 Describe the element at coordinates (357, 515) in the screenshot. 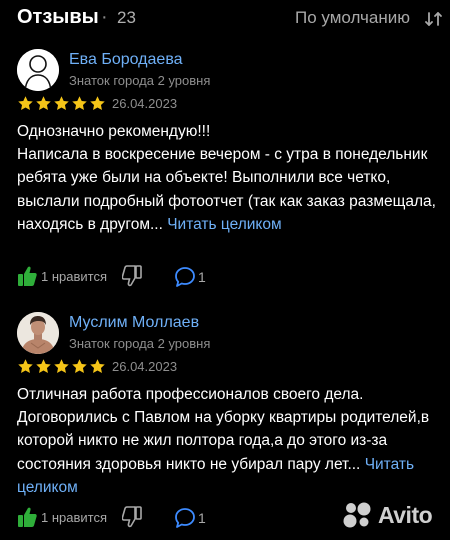

I see `avito-logo-icon` at that location.